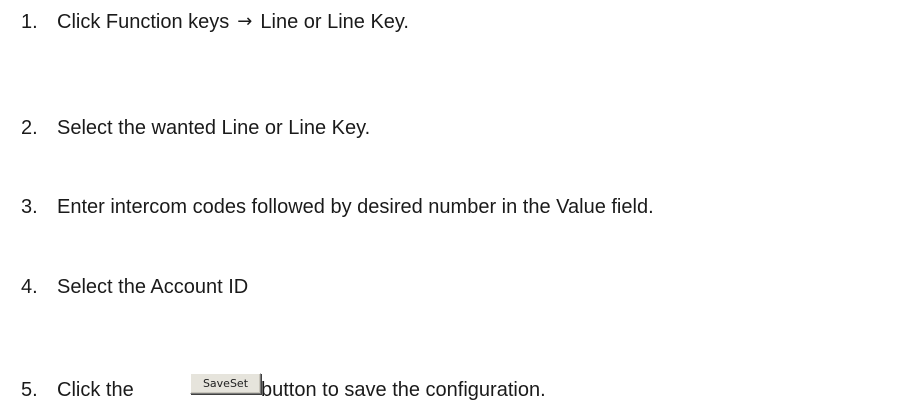 This screenshot has height=414, width=897. What do you see at coordinates (225, 383) in the screenshot?
I see `saveset-button: SaveSet` at bounding box center [225, 383].